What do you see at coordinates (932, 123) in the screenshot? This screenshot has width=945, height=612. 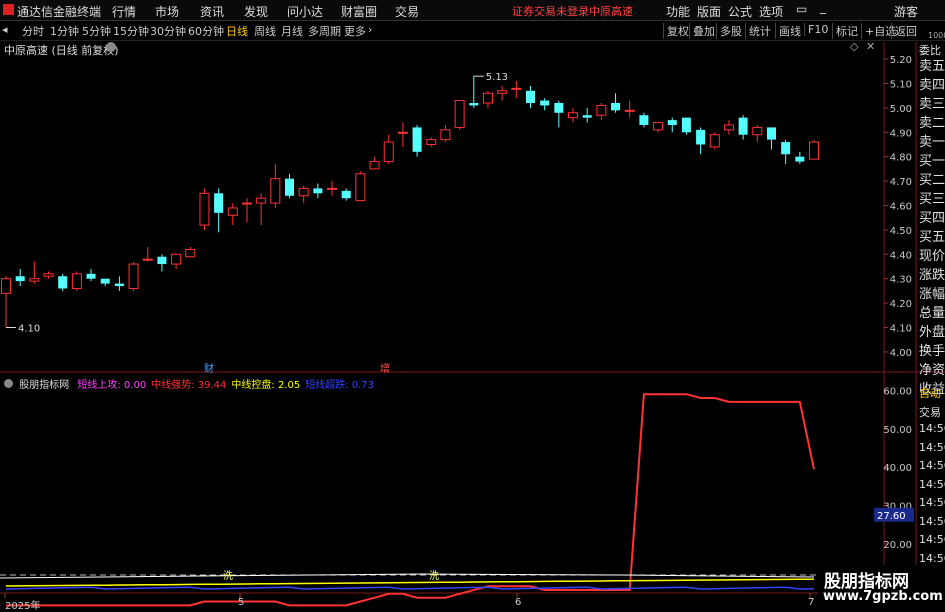 I see `quote-label-3: 卖二` at bounding box center [932, 123].